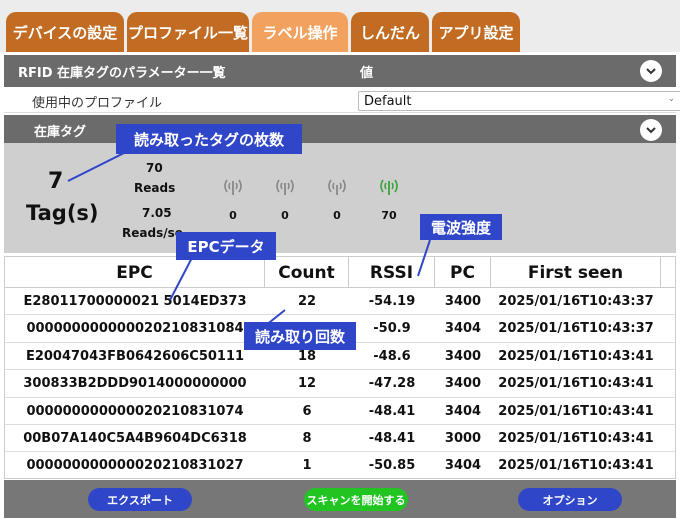 The width and height of the screenshot is (680, 521). Describe the element at coordinates (463, 438) in the screenshot. I see `cell-pc: 3000` at that location.